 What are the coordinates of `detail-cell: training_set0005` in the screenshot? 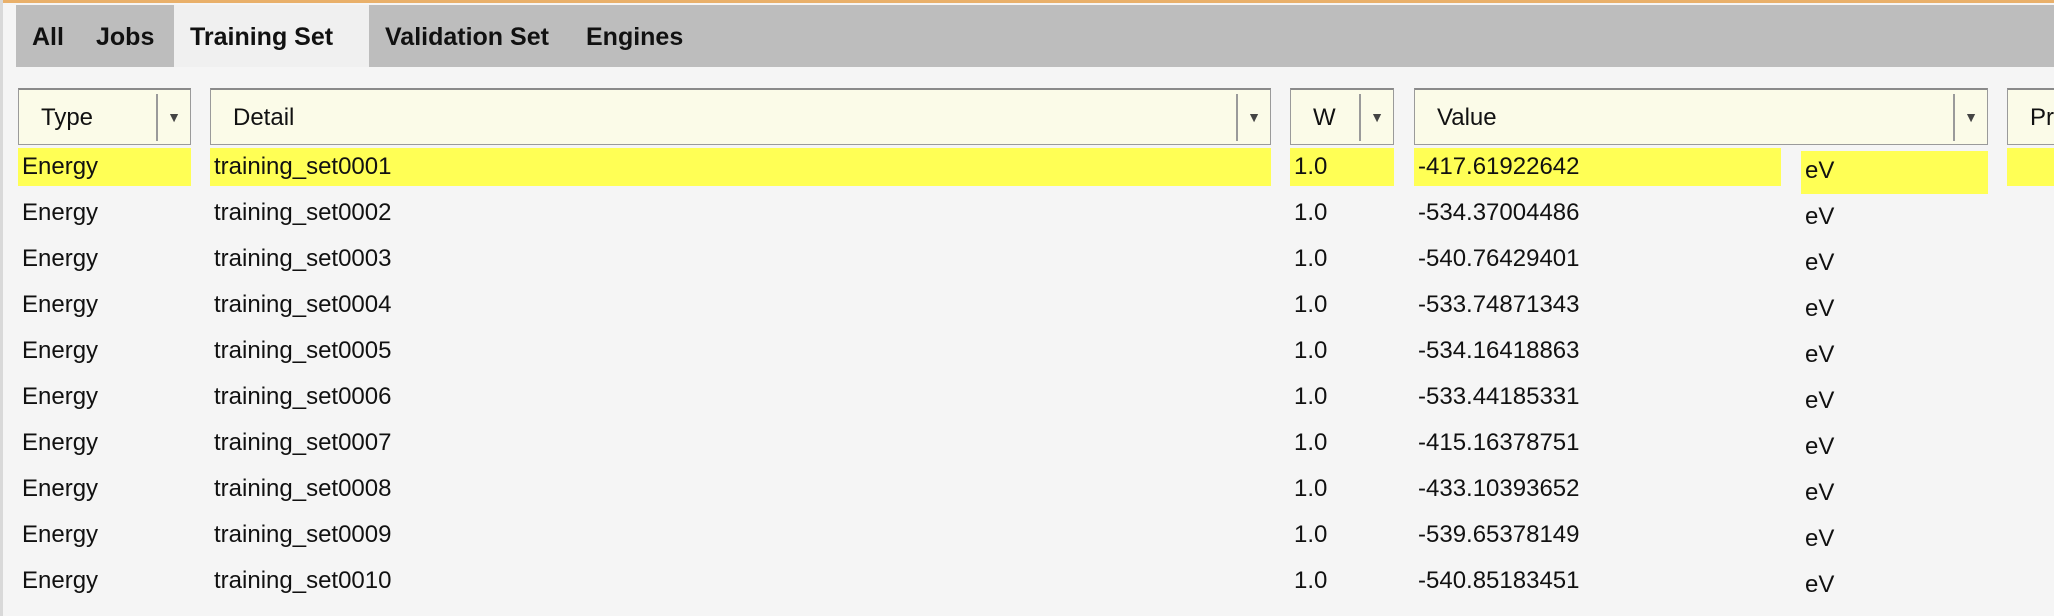 It's located at (303, 350).